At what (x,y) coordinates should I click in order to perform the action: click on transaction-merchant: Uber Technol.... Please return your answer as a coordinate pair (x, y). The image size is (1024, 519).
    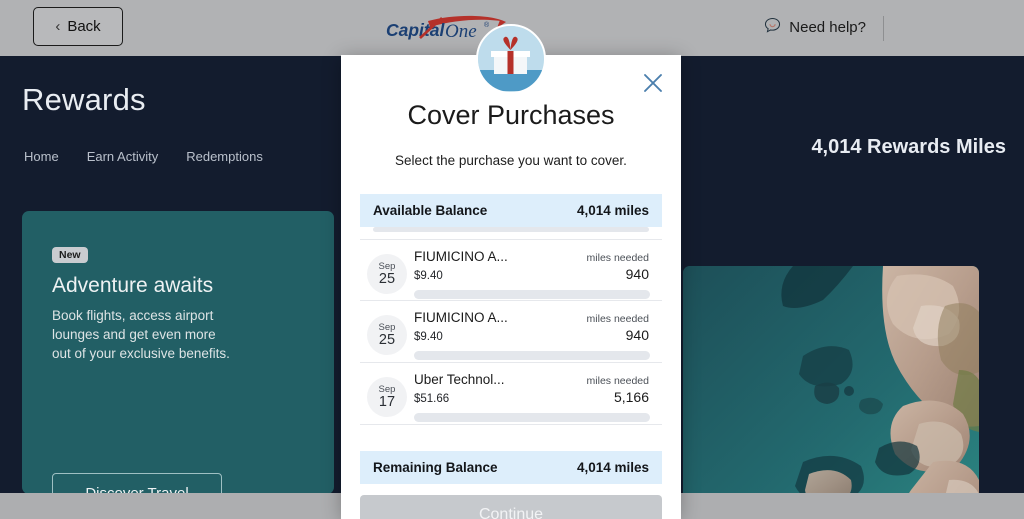
    Looking at the image, I should click on (459, 379).